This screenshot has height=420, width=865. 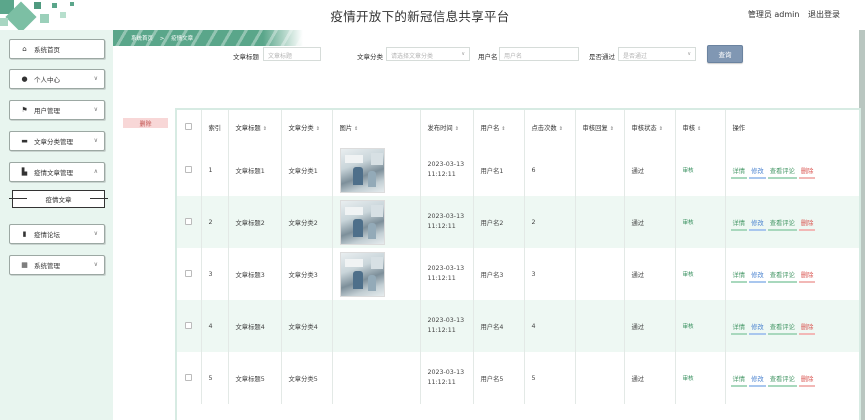 What do you see at coordinates (499, 127) in the screenshot?
I see `column-header-user: 用户名 ⇕` at bounding box center [499, 127].